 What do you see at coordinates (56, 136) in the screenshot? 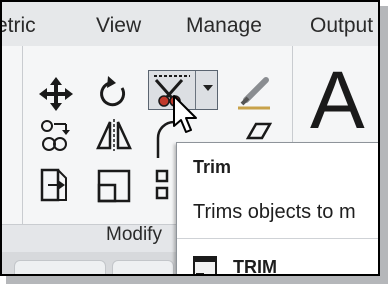
I see `copy-icon` at bounding box center [56, 136].